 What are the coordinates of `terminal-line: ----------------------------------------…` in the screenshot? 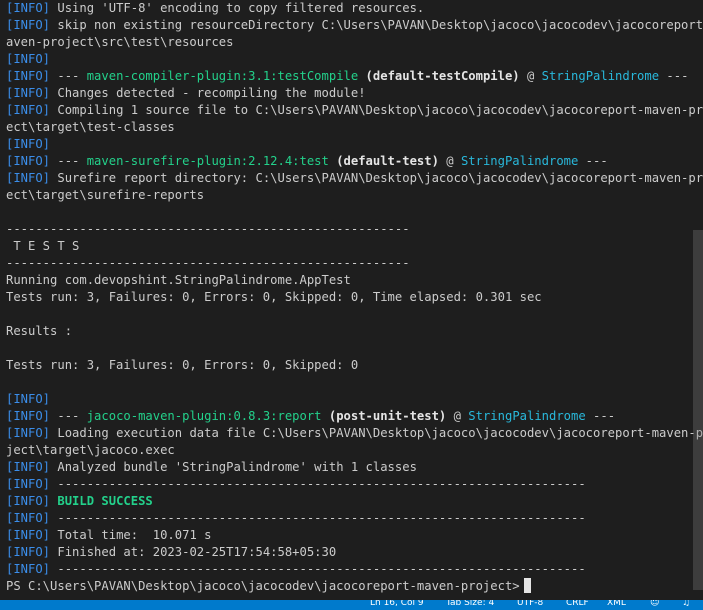 It's located at (354, 229).